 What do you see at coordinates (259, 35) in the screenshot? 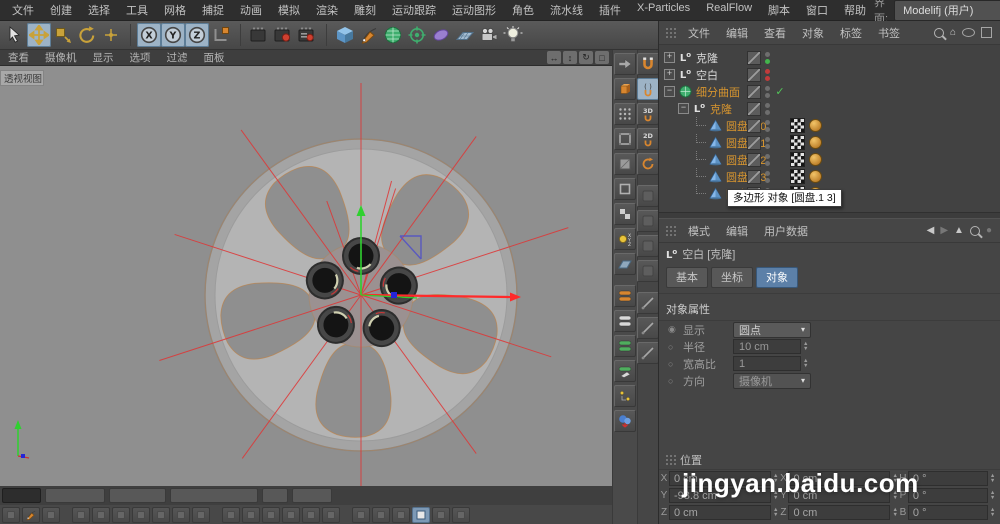
I see `render-view-button` at bounding box center [259, 35].